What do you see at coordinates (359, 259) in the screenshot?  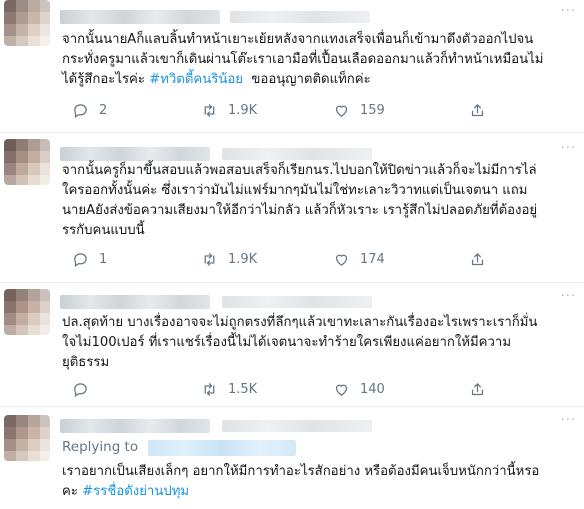 I see `like-button: 174` at bounding box center [359, 259].